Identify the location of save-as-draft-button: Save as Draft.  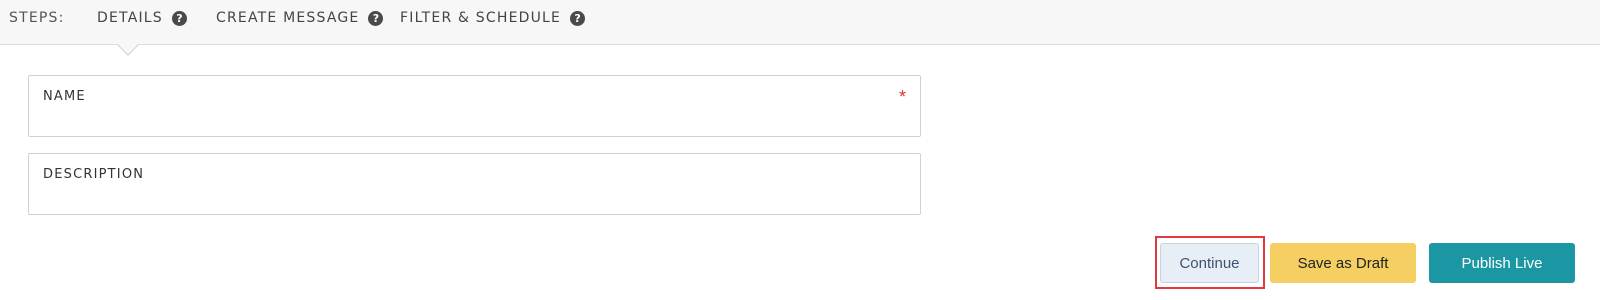
(1343, 263).